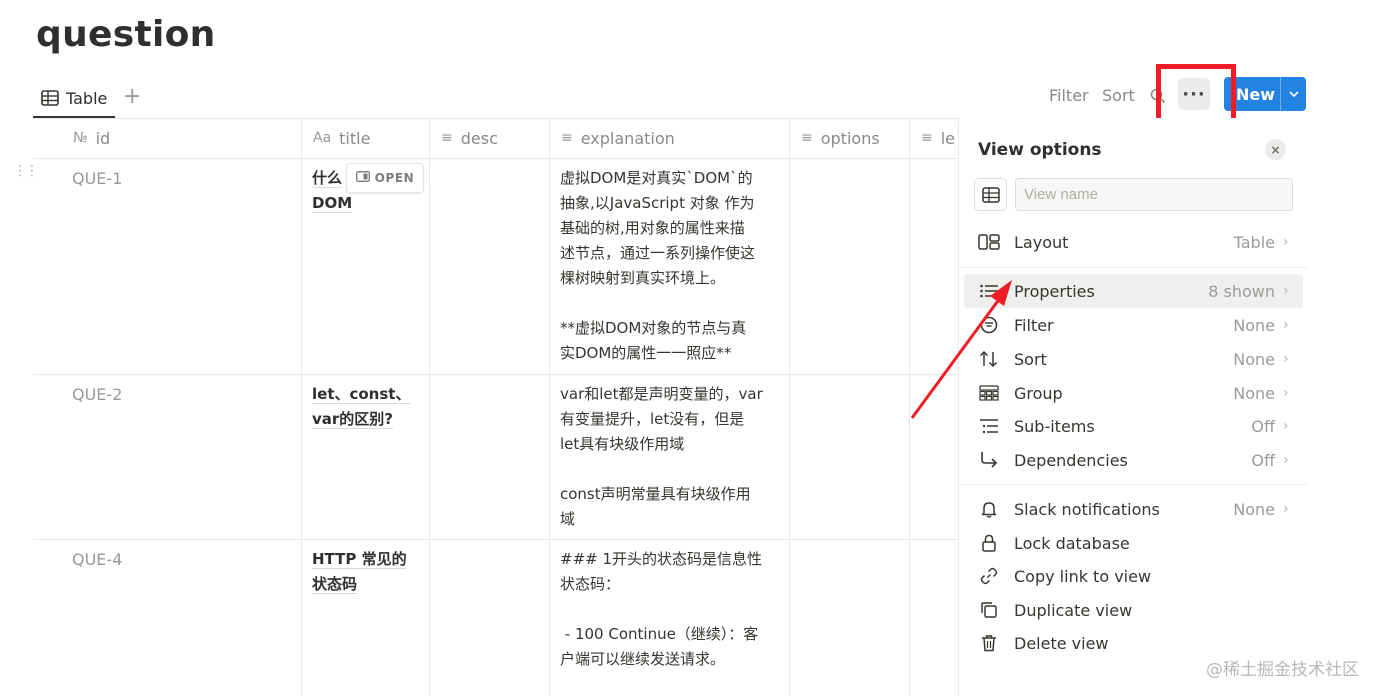 This screenshot has width=1390, height=696. What do you see at coordinates (1133, 576) in the screenshot?
I see `option-copy-link: Copy link to view` at bounding box center [1133, 576].